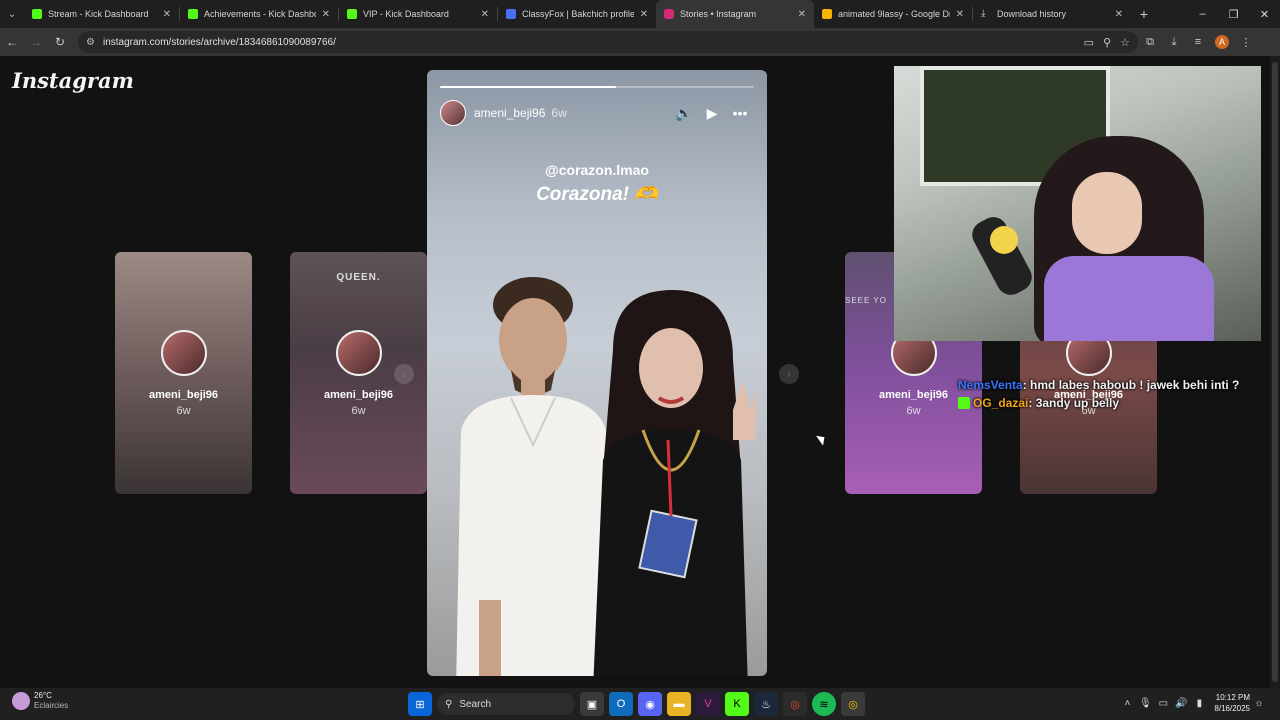 This screenshot has width=1280, height=720. What do you see at coordinates (679, 704) in the screenshot?
I see `file-explorer-icon: ▬` at bounding box center [679, 704].